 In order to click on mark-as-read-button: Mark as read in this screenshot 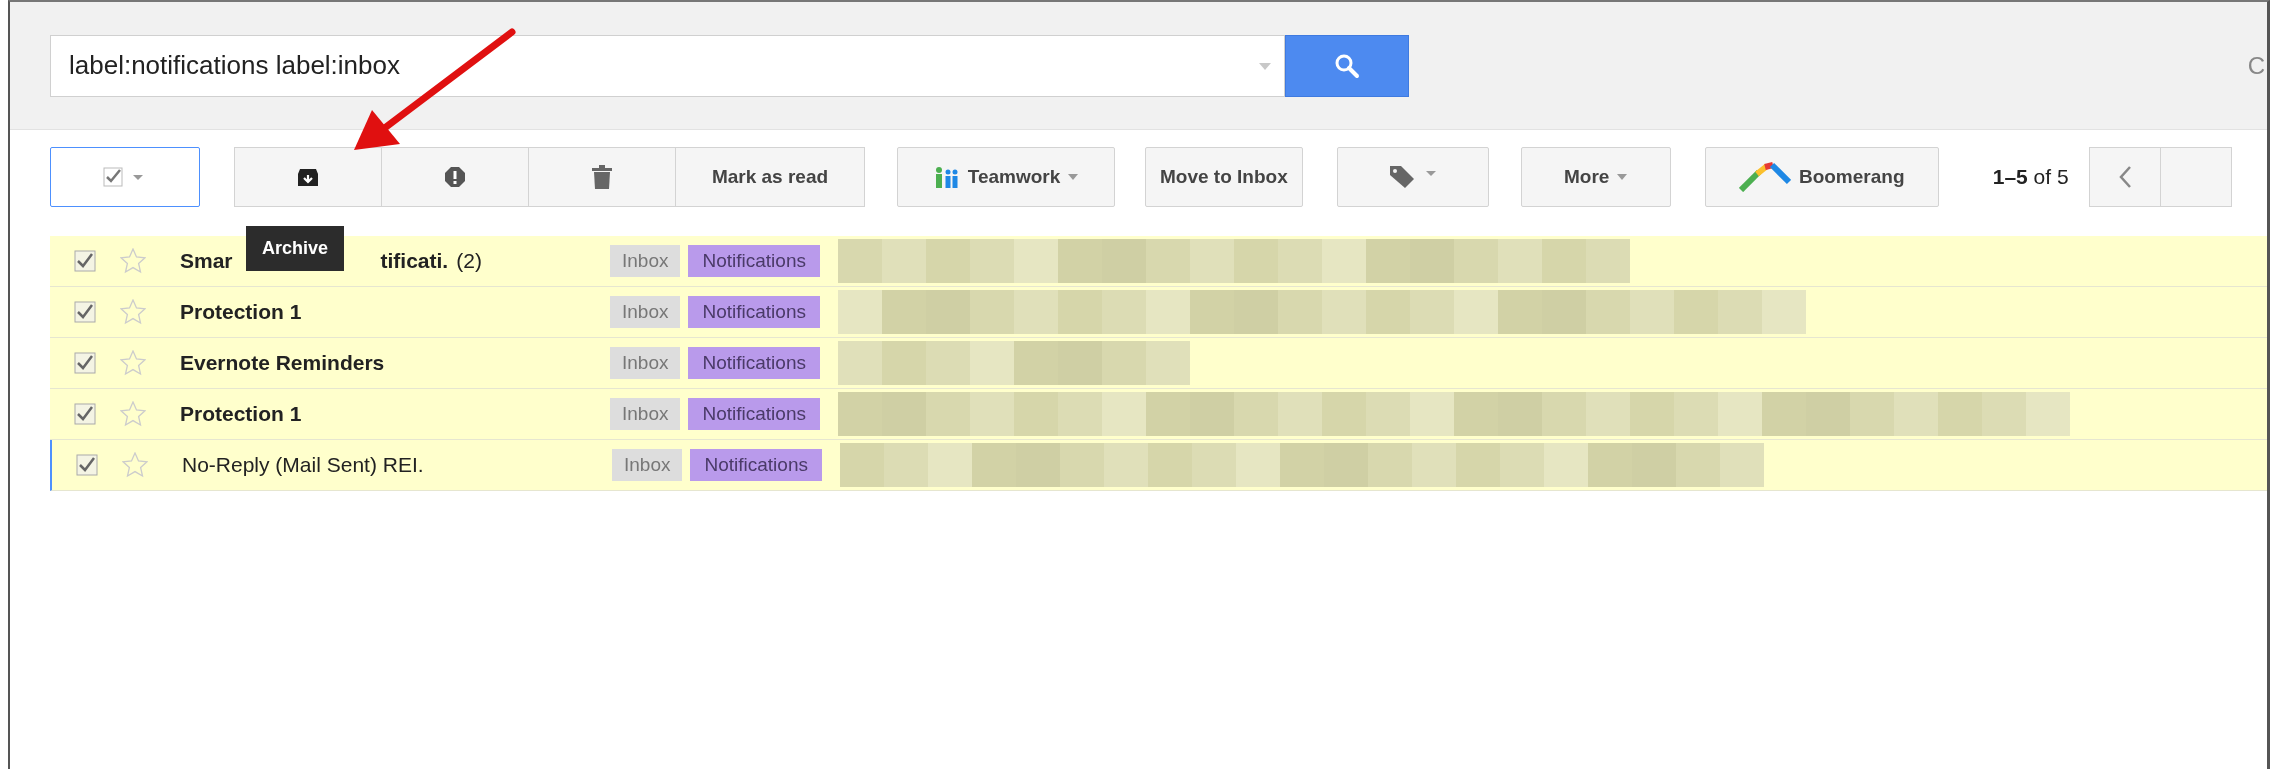, I will do `click(770, 177)`.